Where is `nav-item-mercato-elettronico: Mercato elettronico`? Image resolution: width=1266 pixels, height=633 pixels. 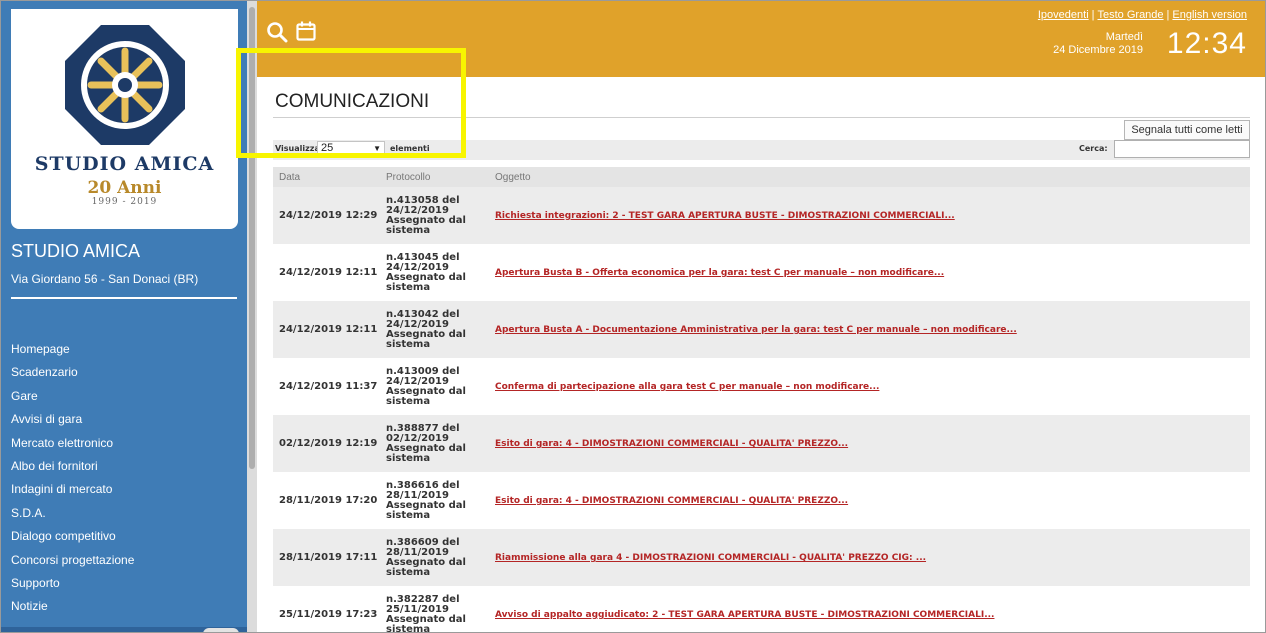 nav-item-mercato-elettronico: Mercato elettronico is located at coordinates (72, 443).